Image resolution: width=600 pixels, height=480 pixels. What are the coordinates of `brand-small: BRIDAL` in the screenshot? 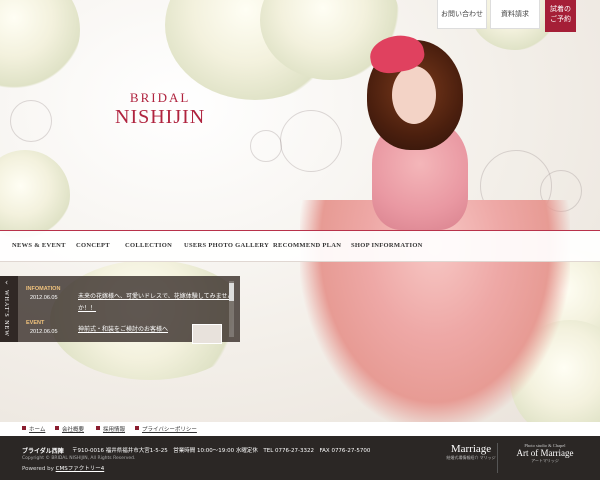 It's located at (160, 97).